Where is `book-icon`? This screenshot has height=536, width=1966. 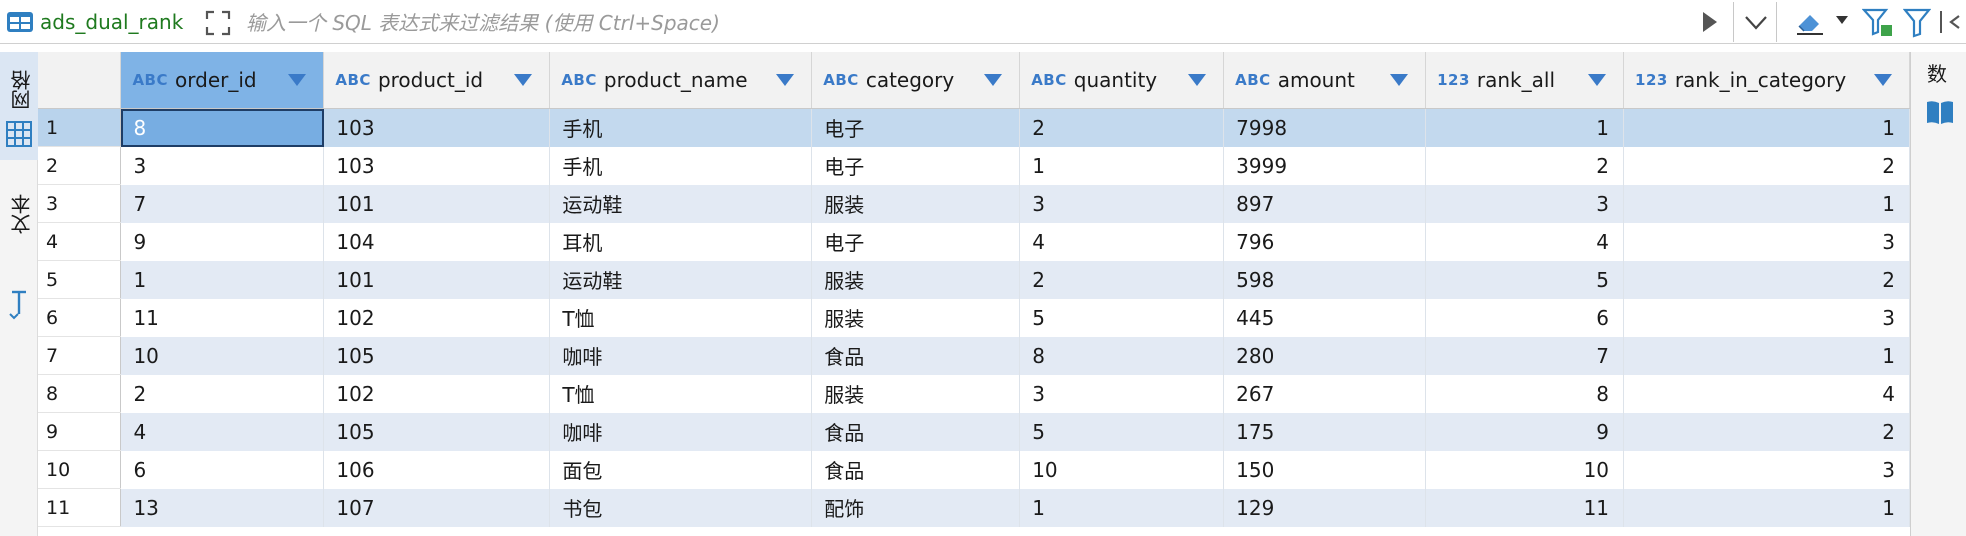 book-icon is located at coordinates (1940, 112).